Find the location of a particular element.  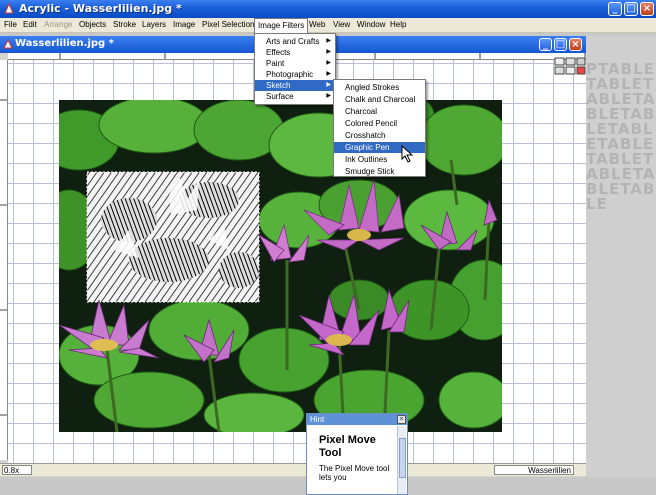

menu-objects: Objects is located at coordinates (92, 24).